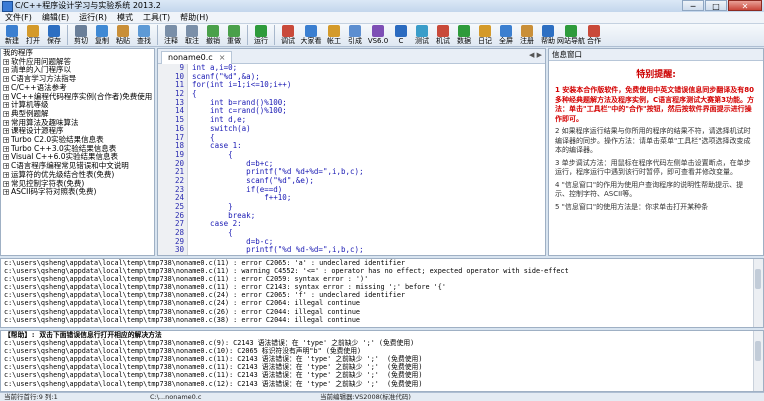 The width and height of the screenshot is (764, 401). Describe the element at coordinates (83, 335) in the screenshot. I see `help-header: 【帮助】: 双击下面错误信息行打开相应的解决方法` at that location.